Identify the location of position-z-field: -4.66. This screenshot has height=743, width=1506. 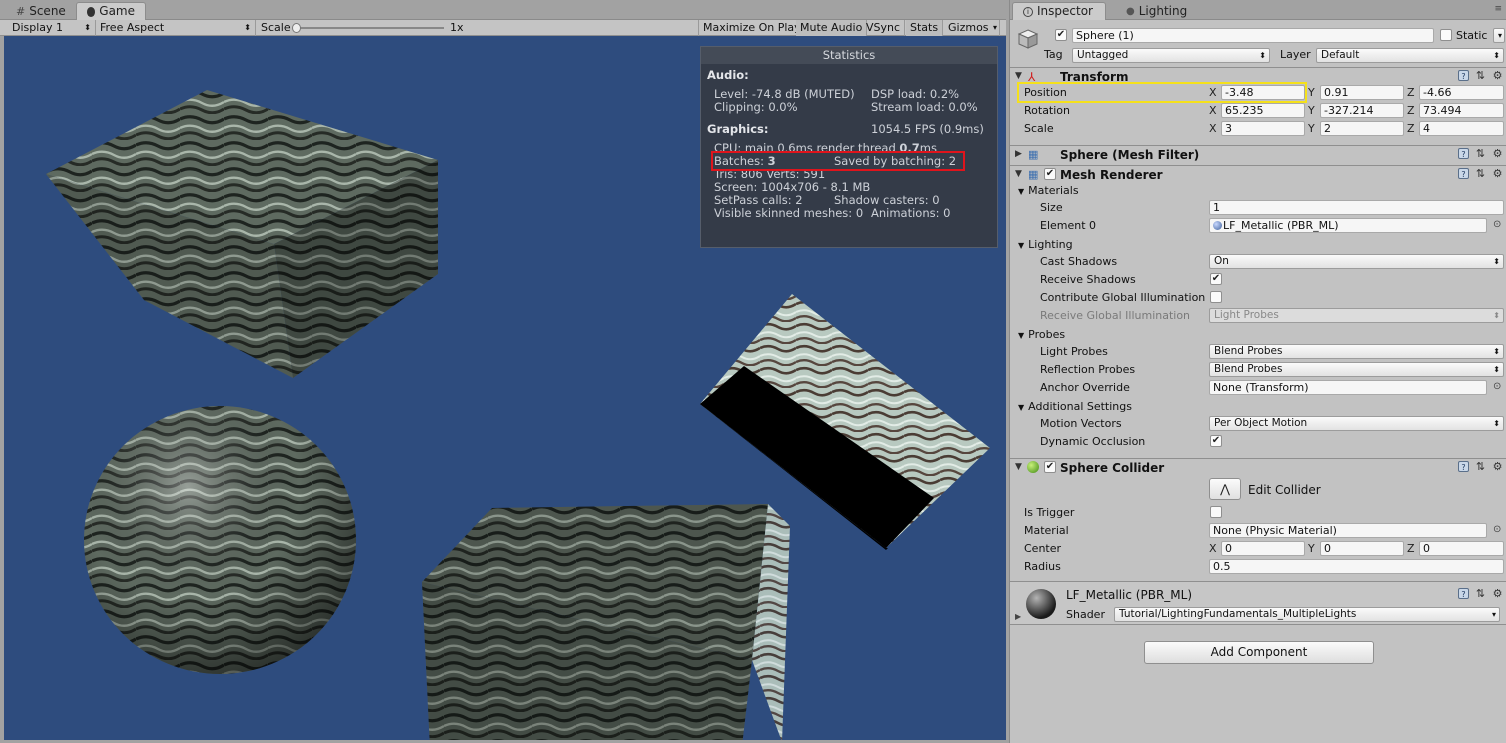
(1461, 92).